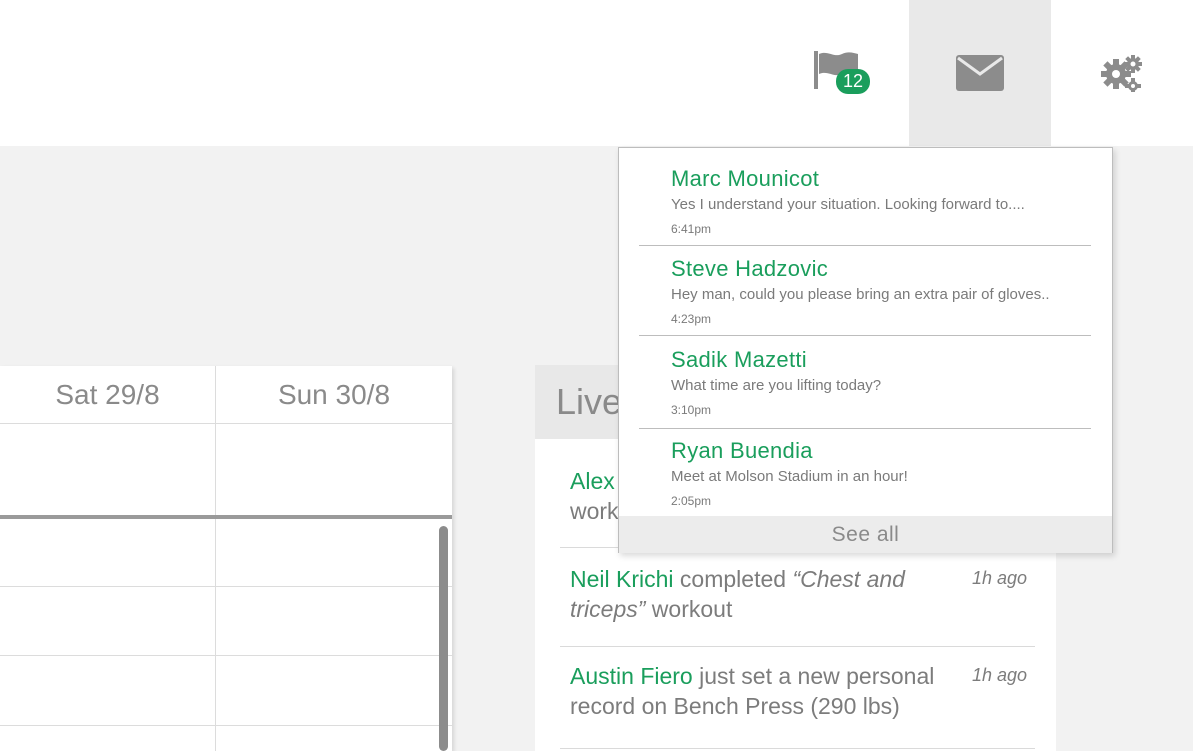  What do you see at coordinates (739, 359) in the screenshot?
I see `message-sender: Sadik Mazetti` at bounding box center [739, 359].